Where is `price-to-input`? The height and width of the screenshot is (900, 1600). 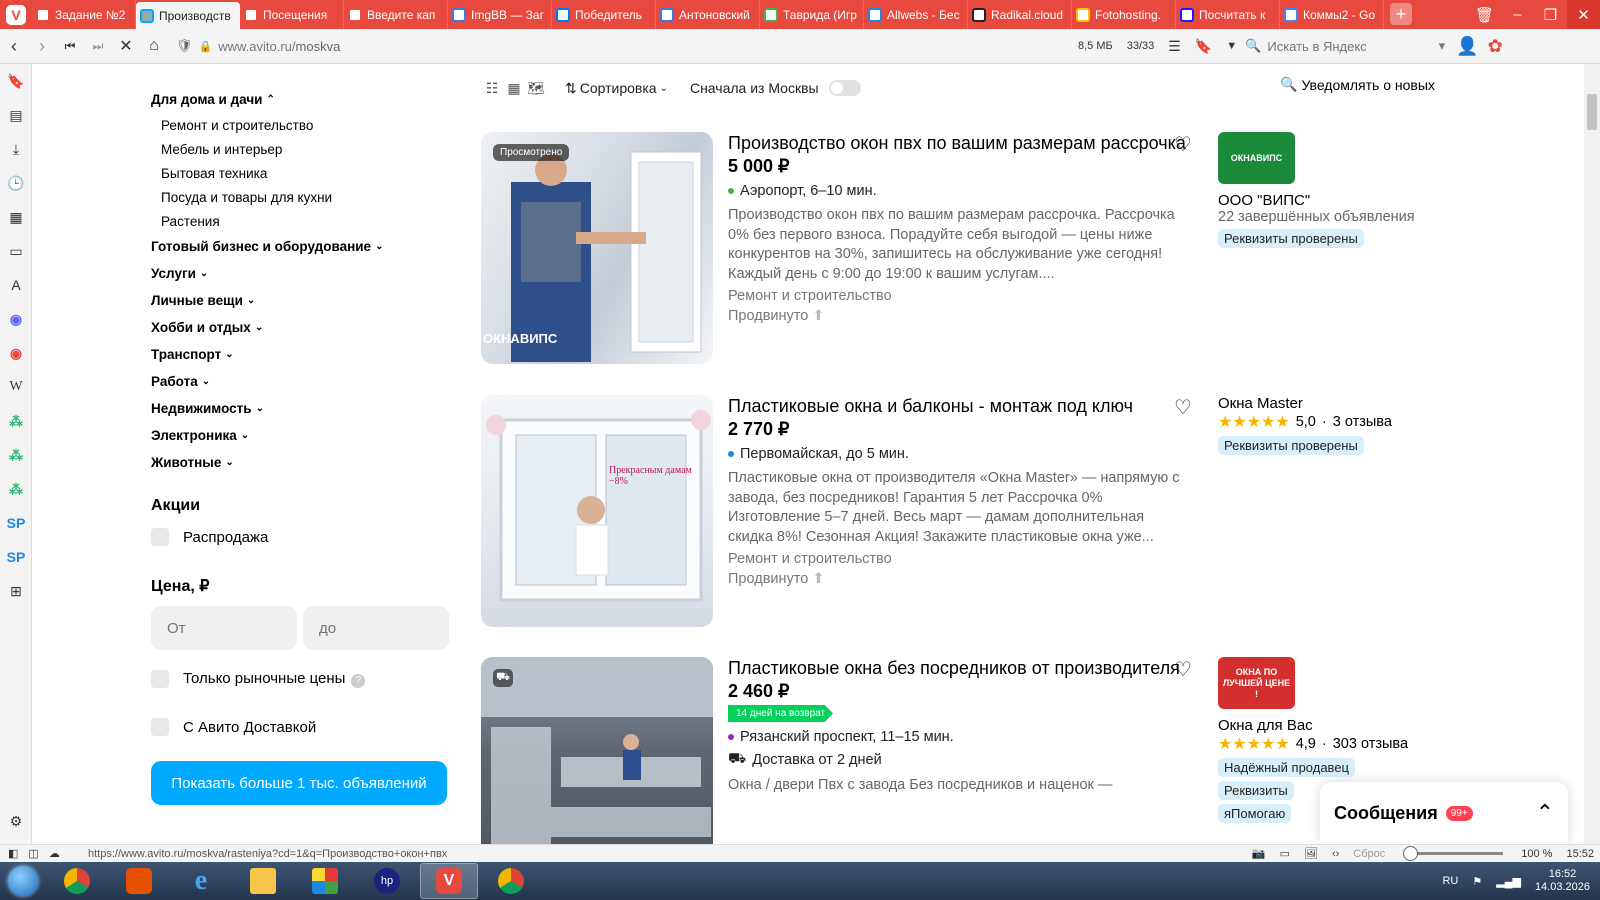 price-to-input is located at coordinates (376, 628).